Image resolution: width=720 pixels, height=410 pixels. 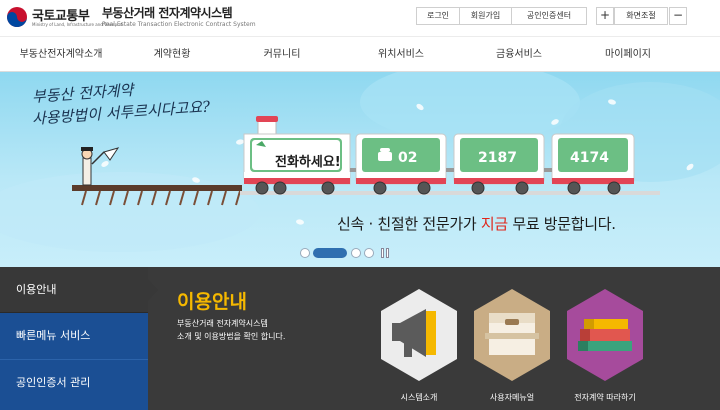 I want to click on zoom-out-button: −, so click(x=678, y=16).